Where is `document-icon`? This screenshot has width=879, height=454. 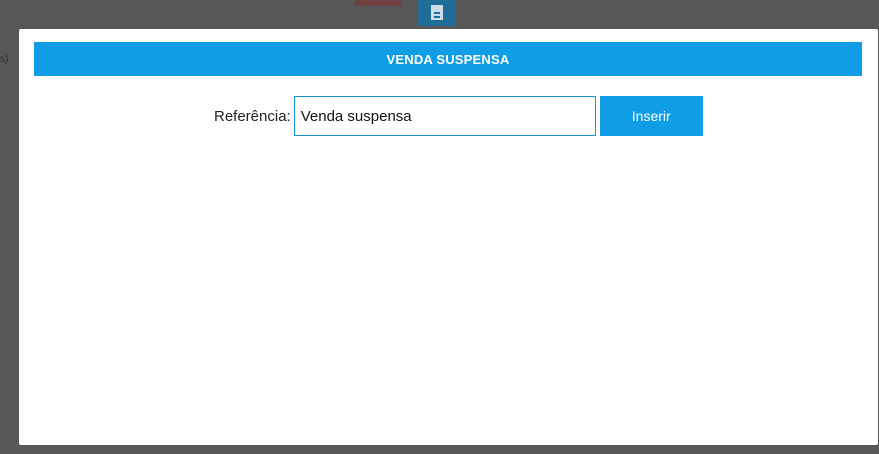 document-icon is located at coordinates (437, 13).